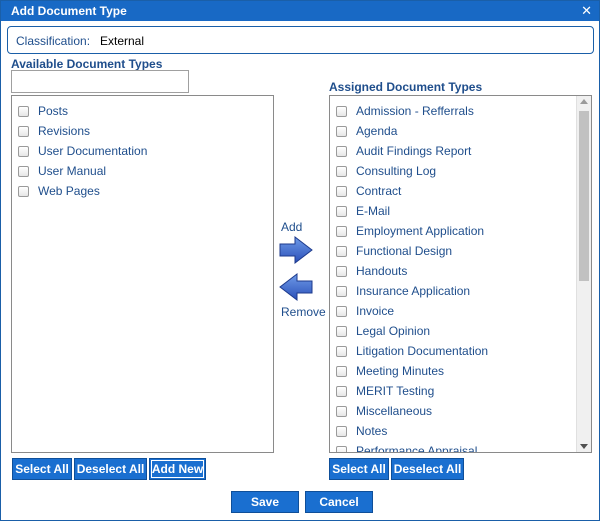 The height and width of the screenshot is (521, 600). Describe the element at coordinates (379, 191) in the screenshot. I see `list-item-label: Contract` at that location.